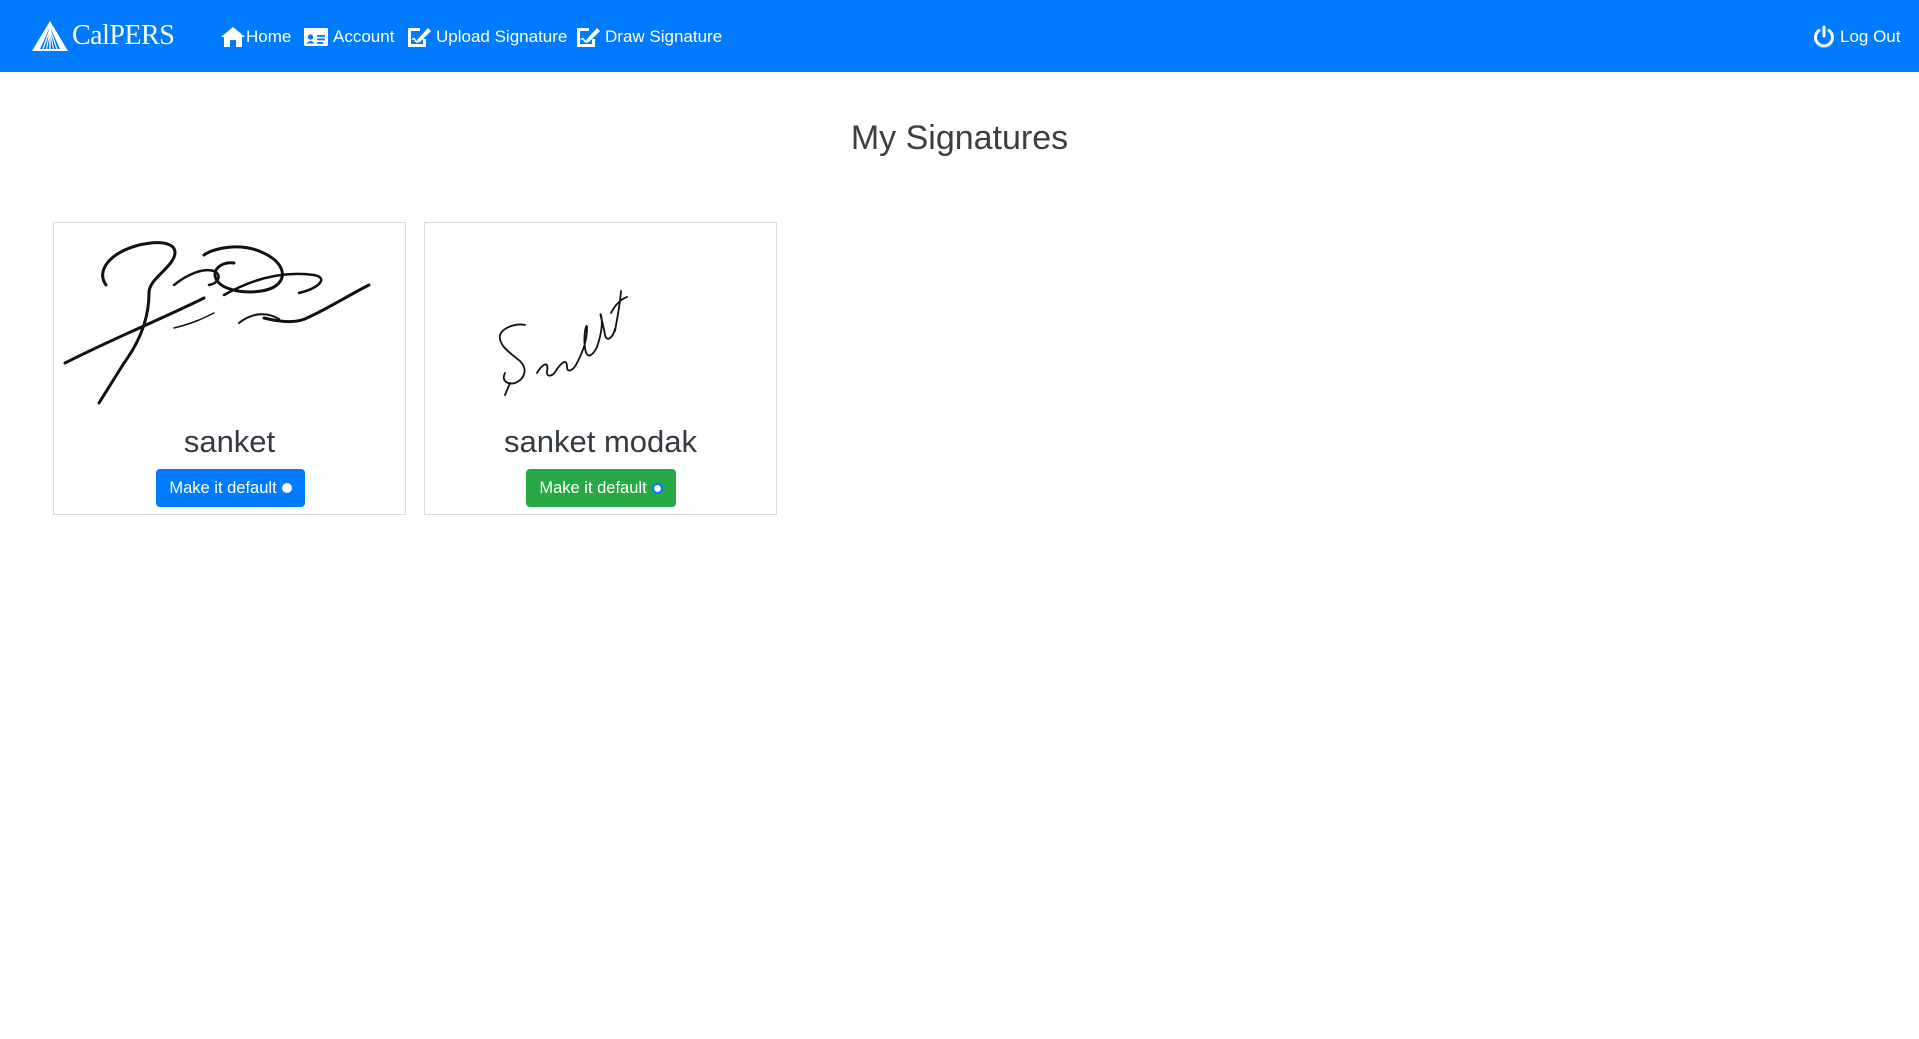  What do you see at coordinates (600, 441) in the screenshot?
I see `signature-name: sanket modak` at bounding box center [600, 441].